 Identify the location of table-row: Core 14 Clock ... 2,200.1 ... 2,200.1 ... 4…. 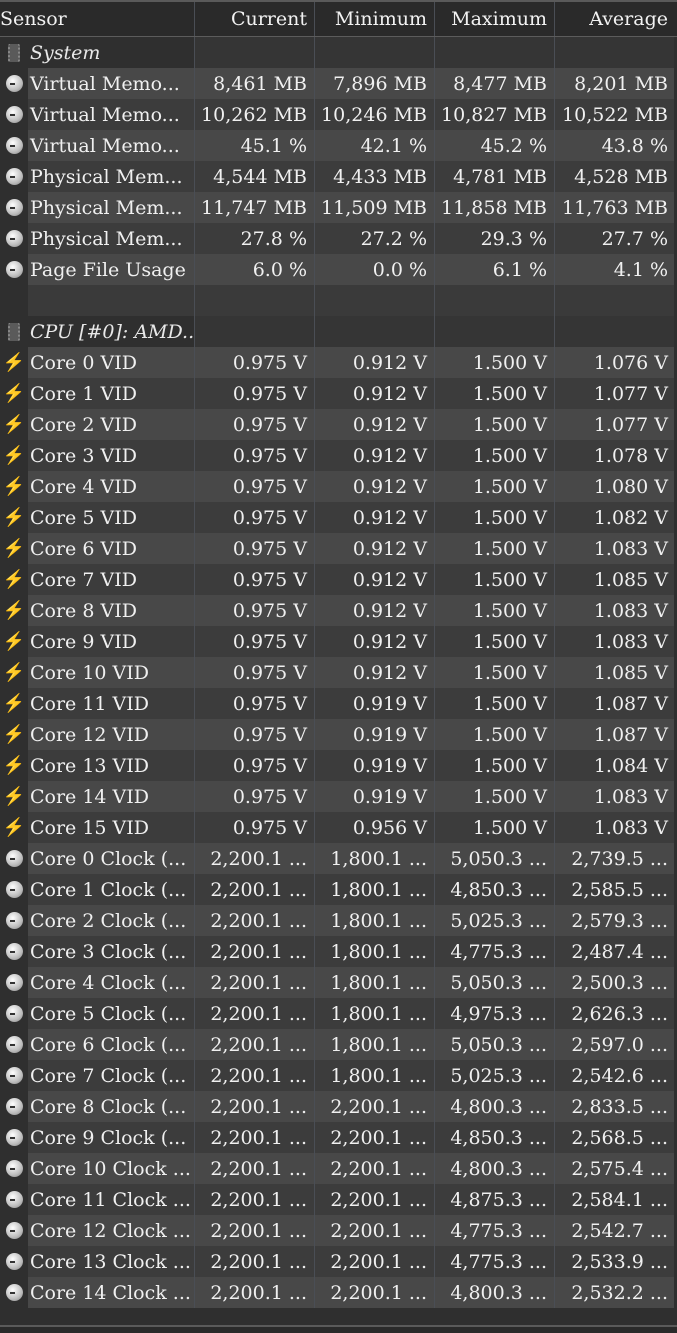
(338, 1292).